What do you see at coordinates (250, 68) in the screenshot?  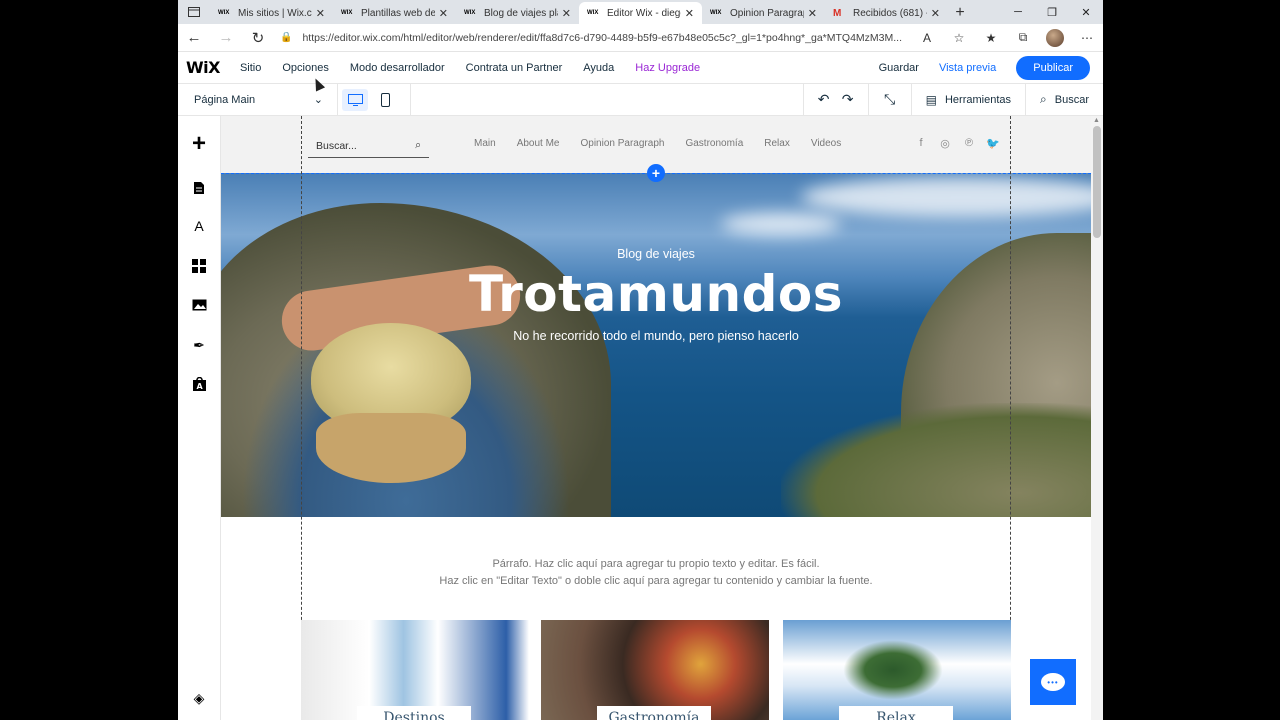 I see `menu-sitio: Sitio` at bounding box center [250, 68].